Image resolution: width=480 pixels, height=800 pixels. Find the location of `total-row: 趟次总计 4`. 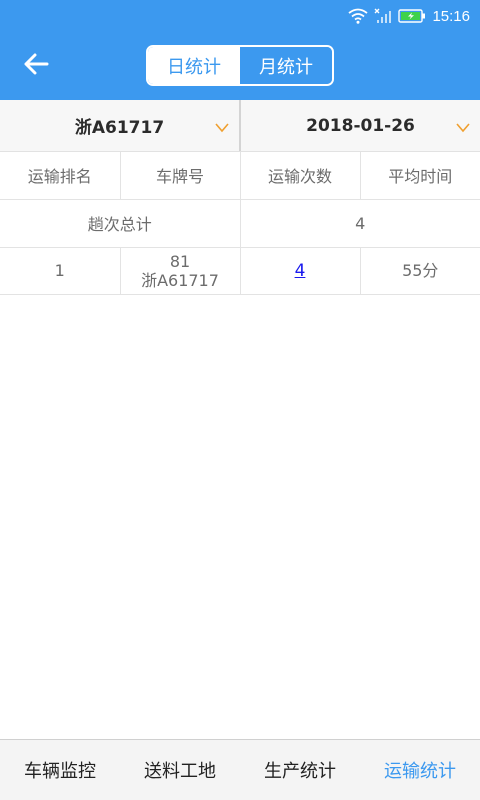

total-row: 趟次总计 4 is located at coordinates (240, 223).